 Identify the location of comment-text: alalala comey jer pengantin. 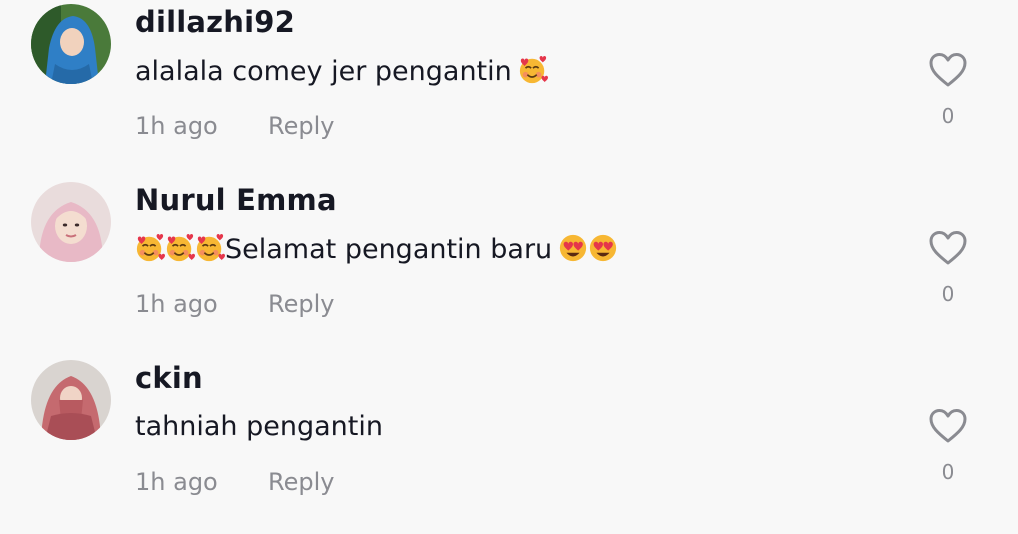
(341, 71).